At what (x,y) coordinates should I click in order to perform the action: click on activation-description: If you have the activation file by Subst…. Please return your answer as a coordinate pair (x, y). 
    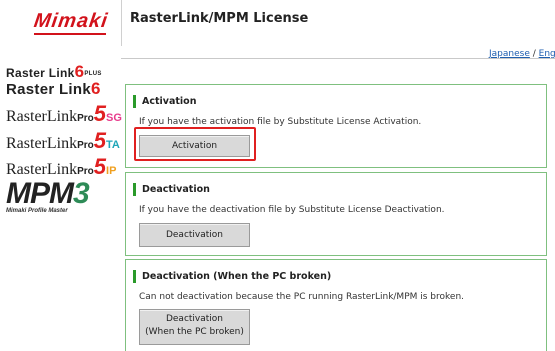
    Looking at the image, I should click on (280, 122).